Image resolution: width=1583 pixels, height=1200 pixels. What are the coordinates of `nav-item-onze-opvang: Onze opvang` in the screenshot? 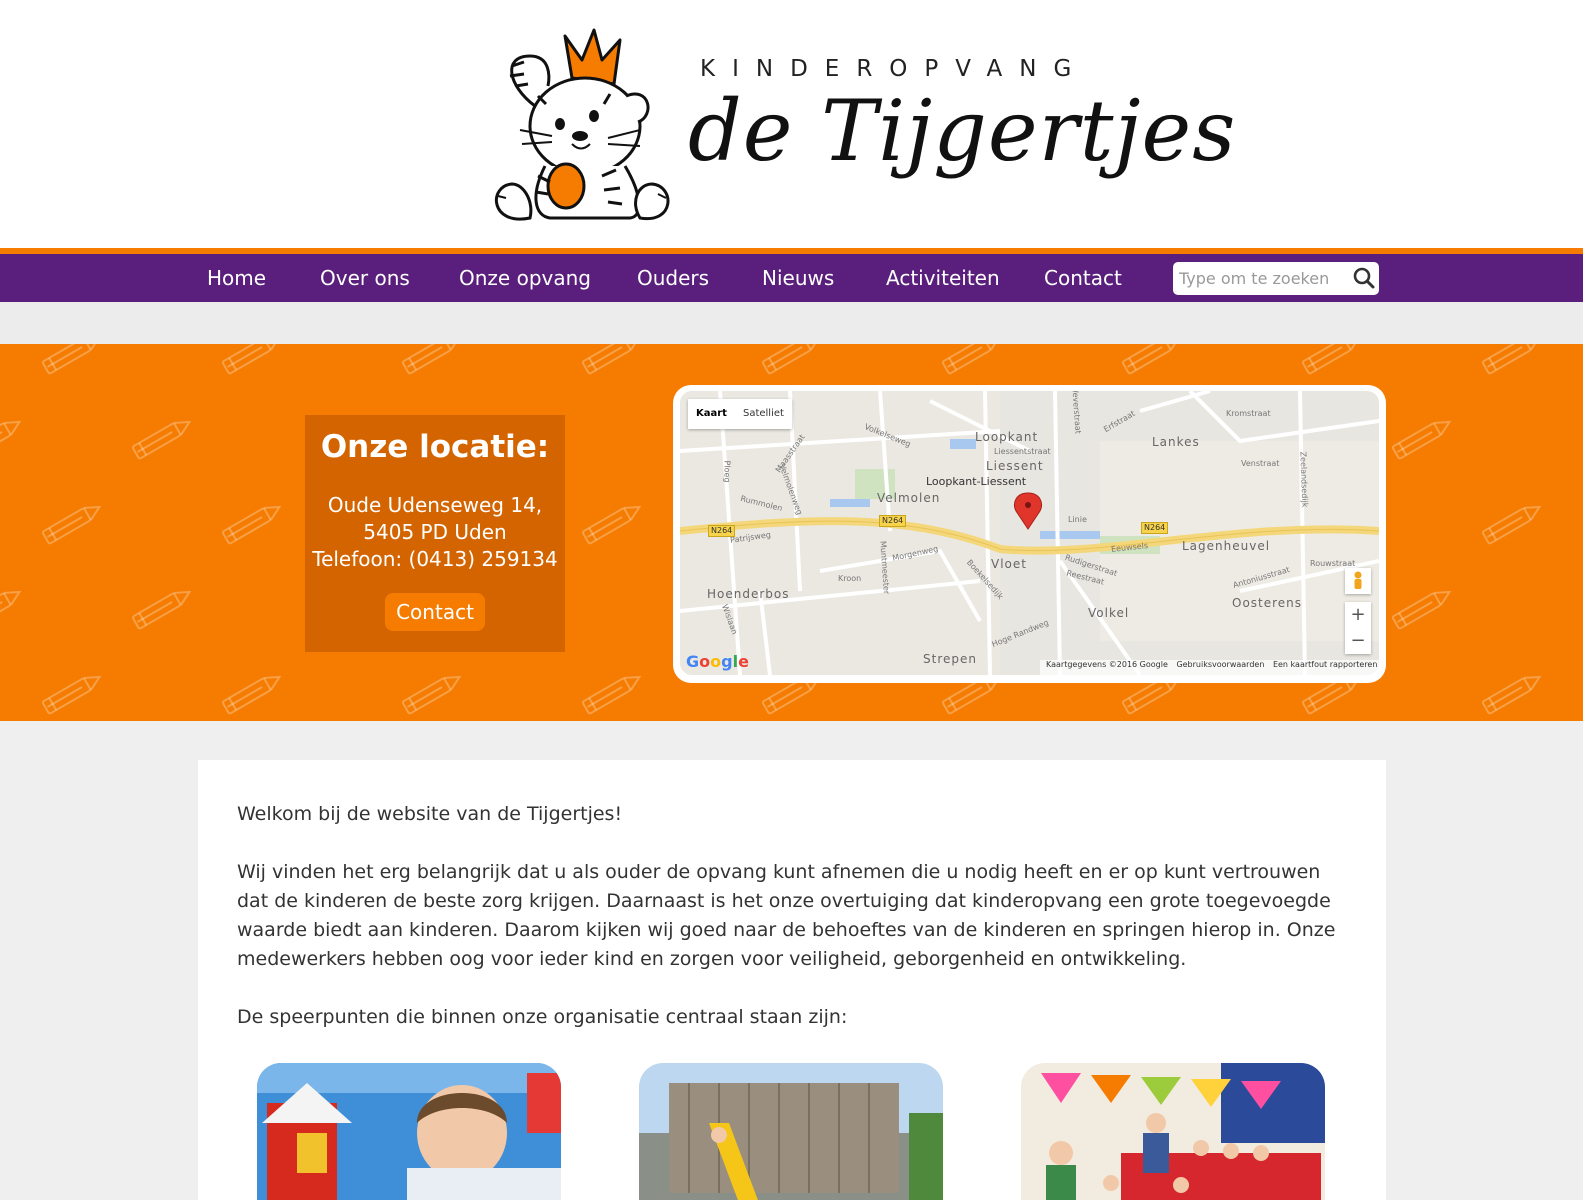 It's located at (525, 278).